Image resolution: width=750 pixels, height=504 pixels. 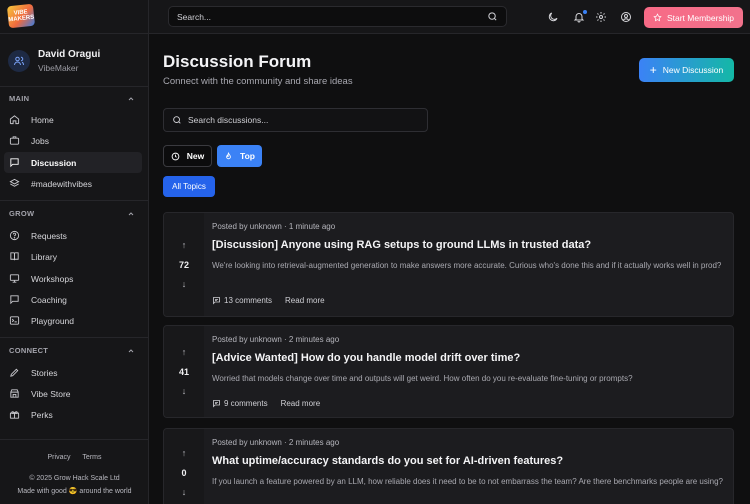 I want to click on users-icon, so click(x=19, y=61).